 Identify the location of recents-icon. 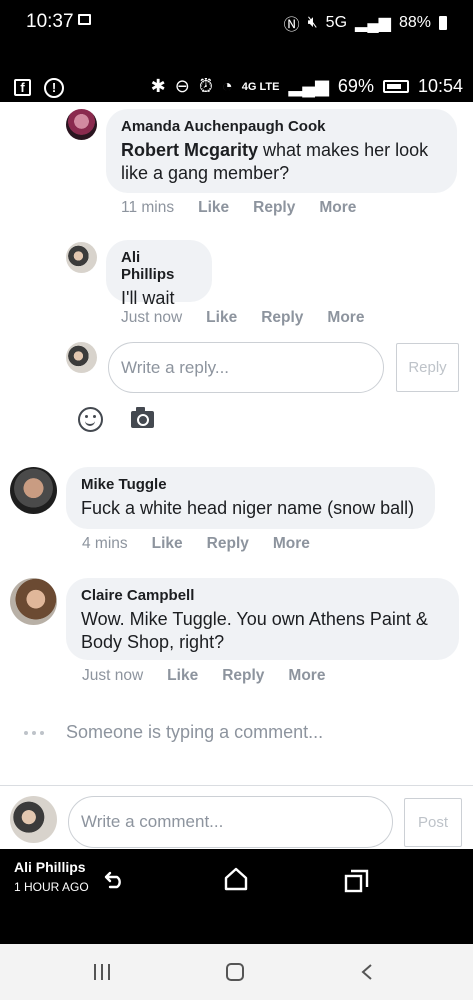
(102, 972).